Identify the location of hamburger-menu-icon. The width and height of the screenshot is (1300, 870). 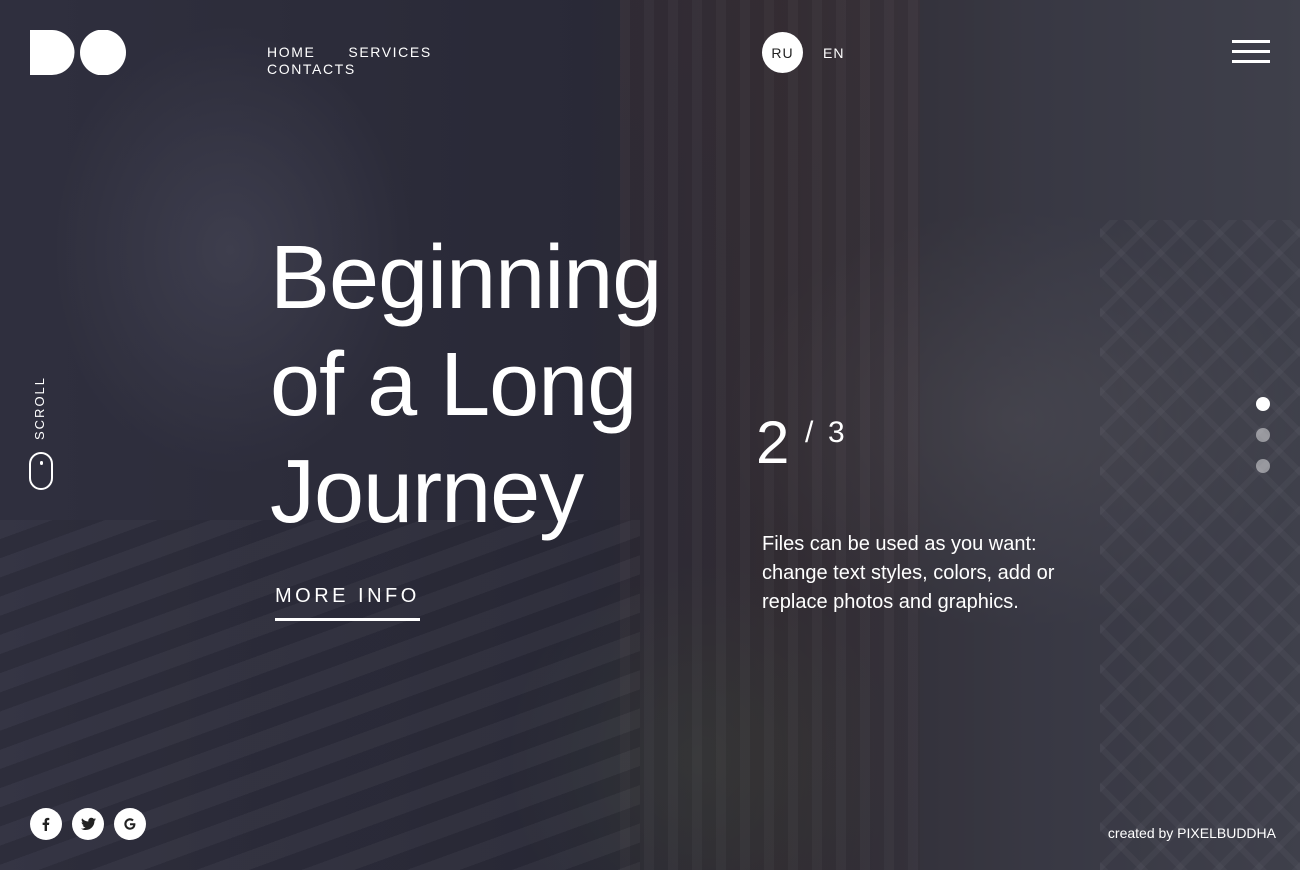
(1251, 52).